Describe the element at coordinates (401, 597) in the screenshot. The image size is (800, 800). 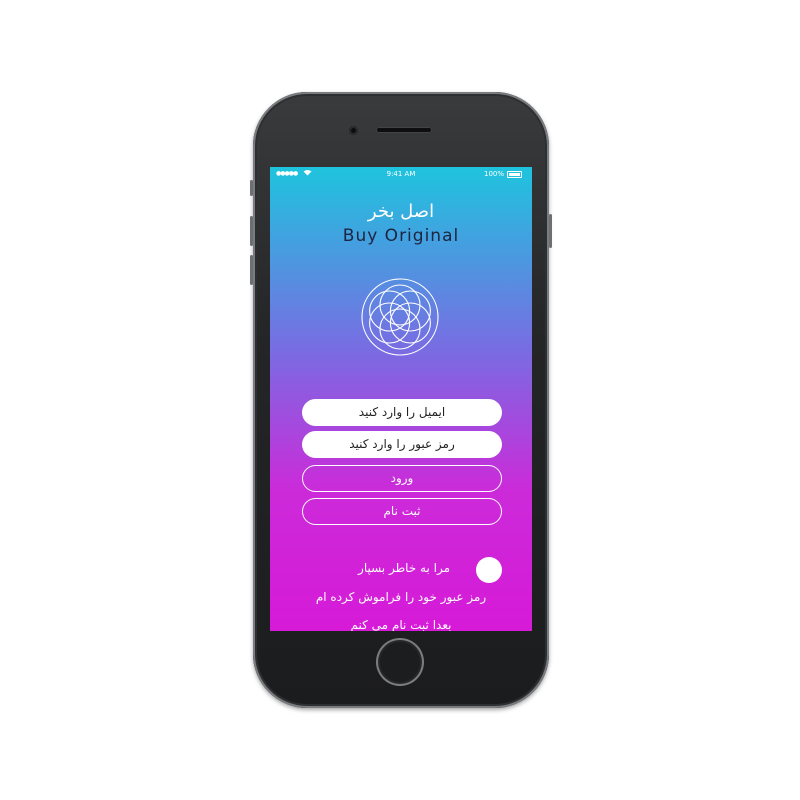
I see `forgot-password-link: رمز عبور خود را فراموش کرده ام` at that location.